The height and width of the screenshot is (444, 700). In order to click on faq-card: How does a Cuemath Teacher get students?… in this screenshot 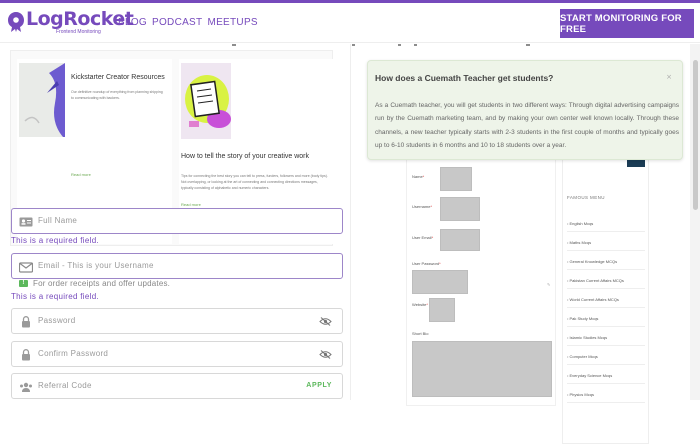, I will do `click(525, 110)`.